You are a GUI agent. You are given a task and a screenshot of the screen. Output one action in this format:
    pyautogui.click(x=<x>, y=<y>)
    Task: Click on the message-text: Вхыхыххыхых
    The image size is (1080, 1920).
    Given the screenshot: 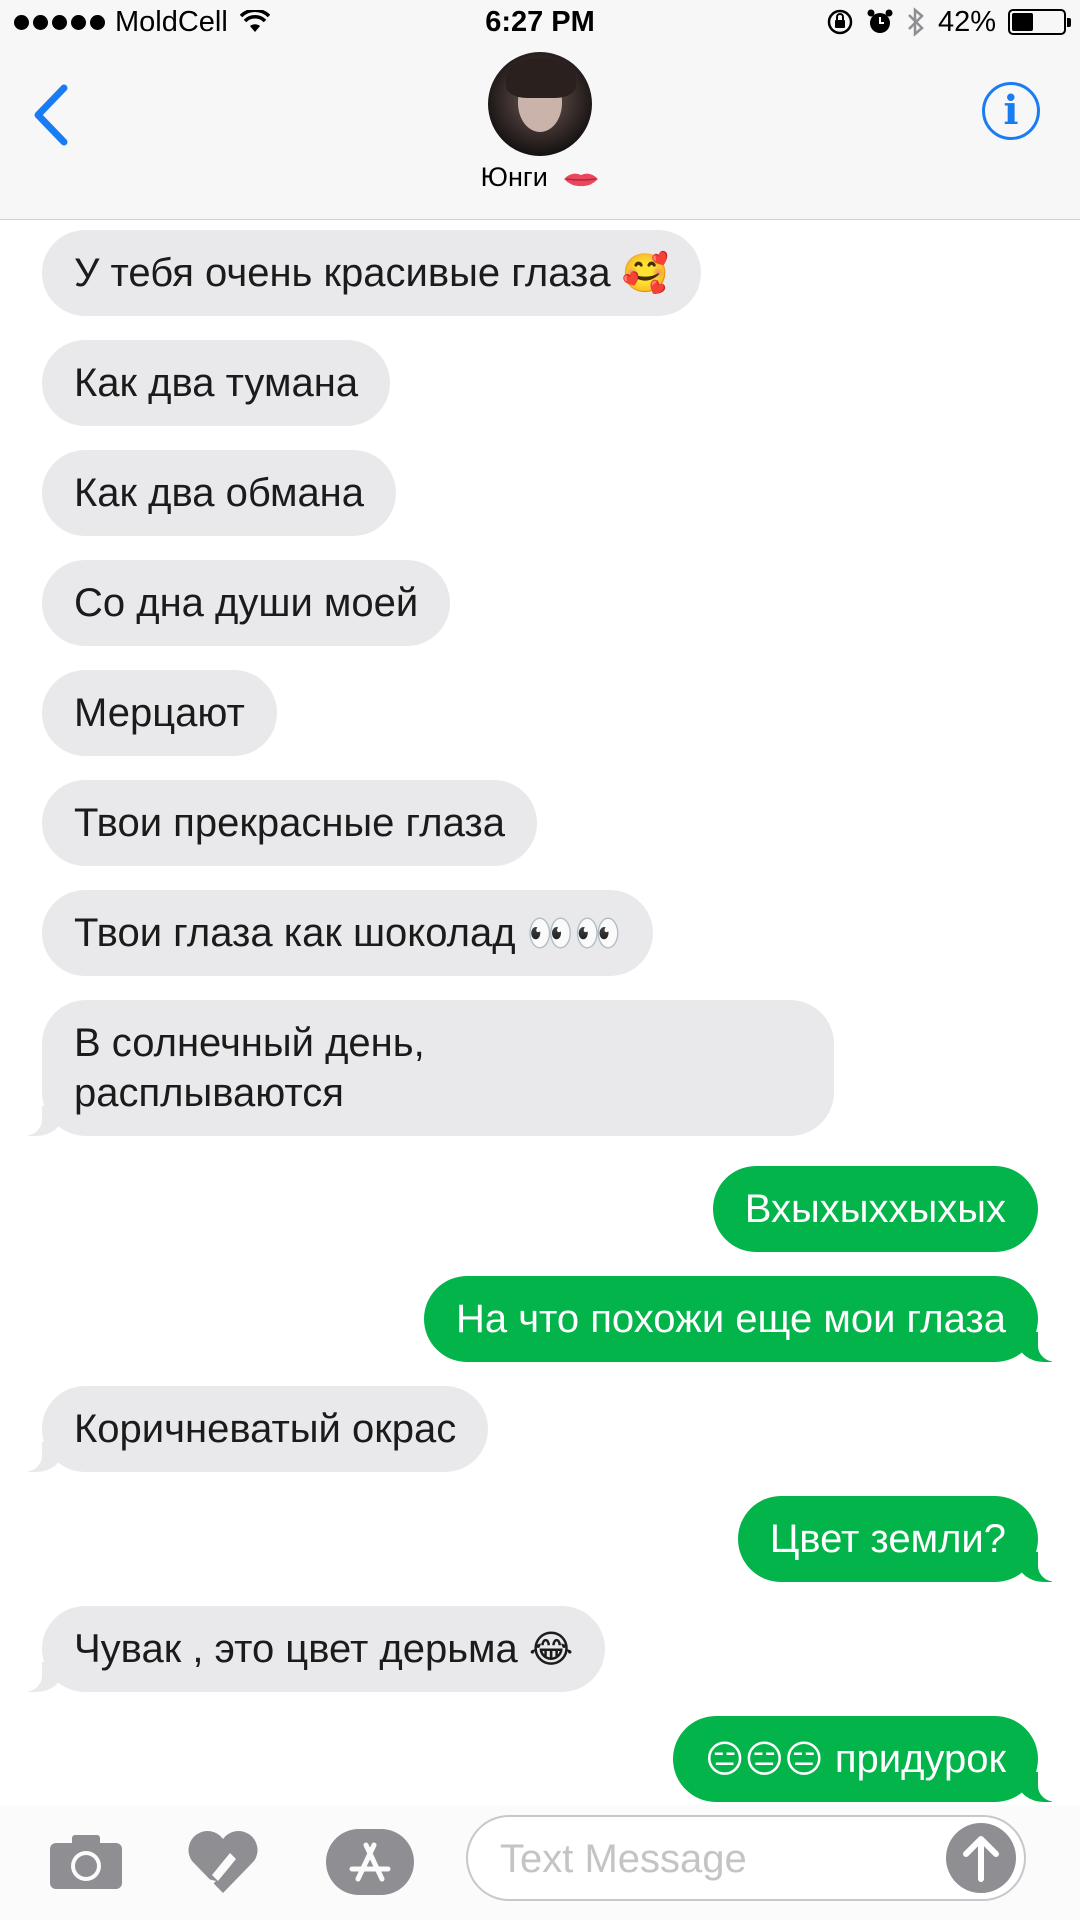 What is the action you would take?
    pyautogui.click(x=875, y=1209)
    